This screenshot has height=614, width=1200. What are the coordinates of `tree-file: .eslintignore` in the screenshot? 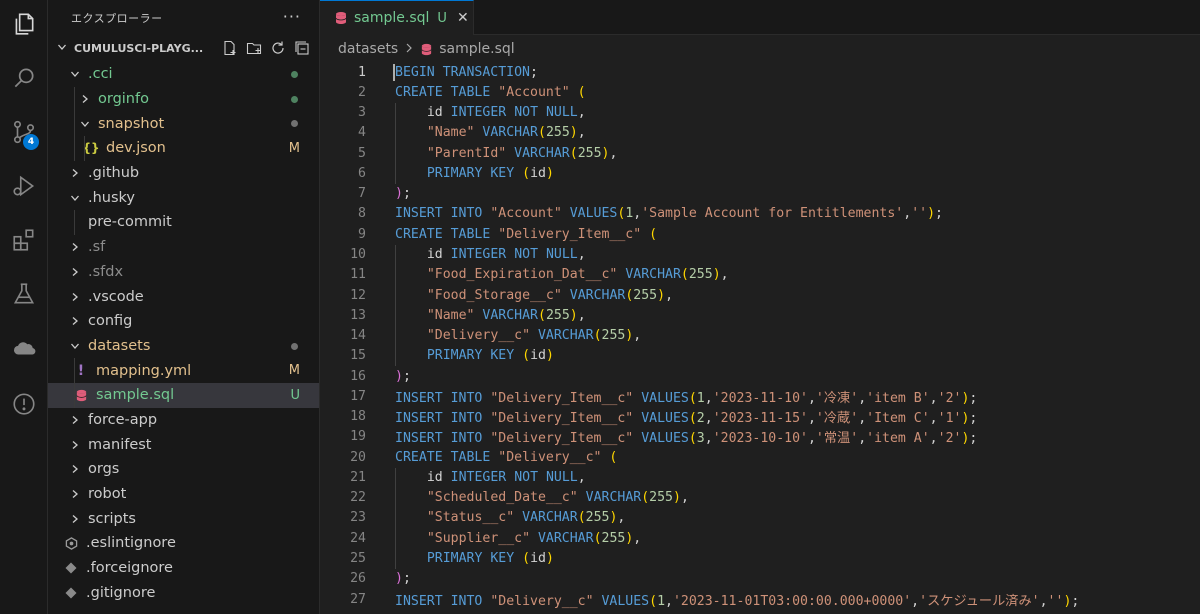 It's located at (183, 543).